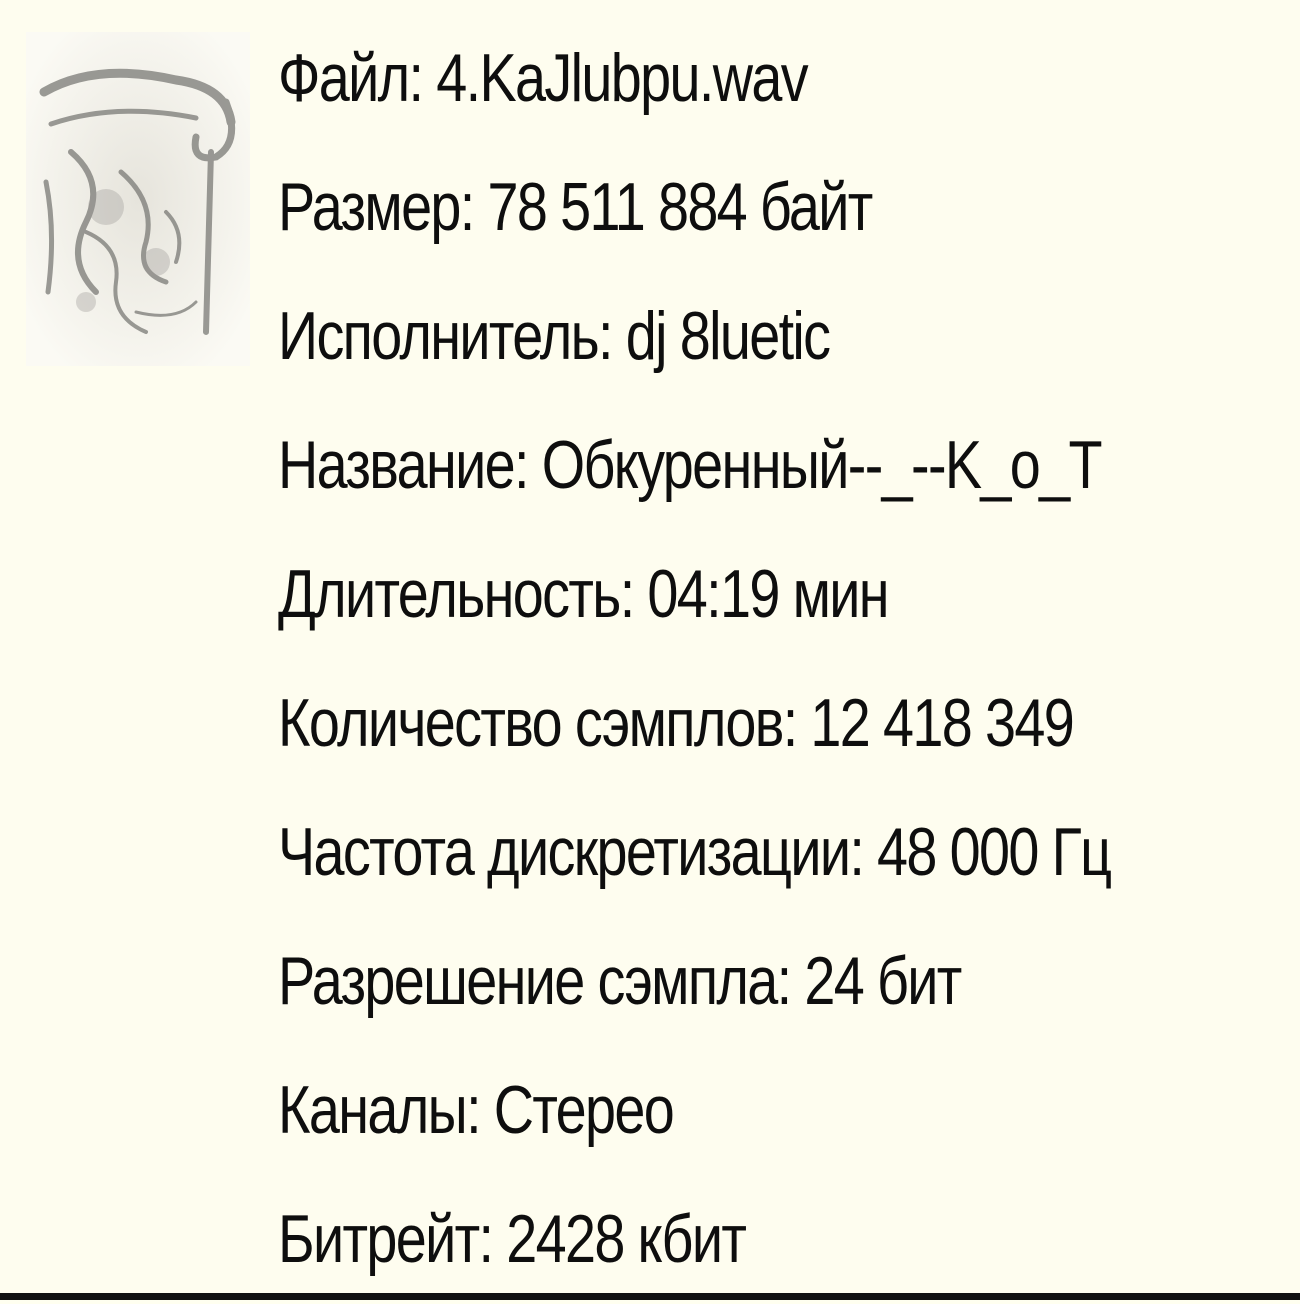 The image size is (1300, 1304). Describe the element at coordinates (728, 336) in the screenshot. I see `artist-value: dj 8luetic` at that location.